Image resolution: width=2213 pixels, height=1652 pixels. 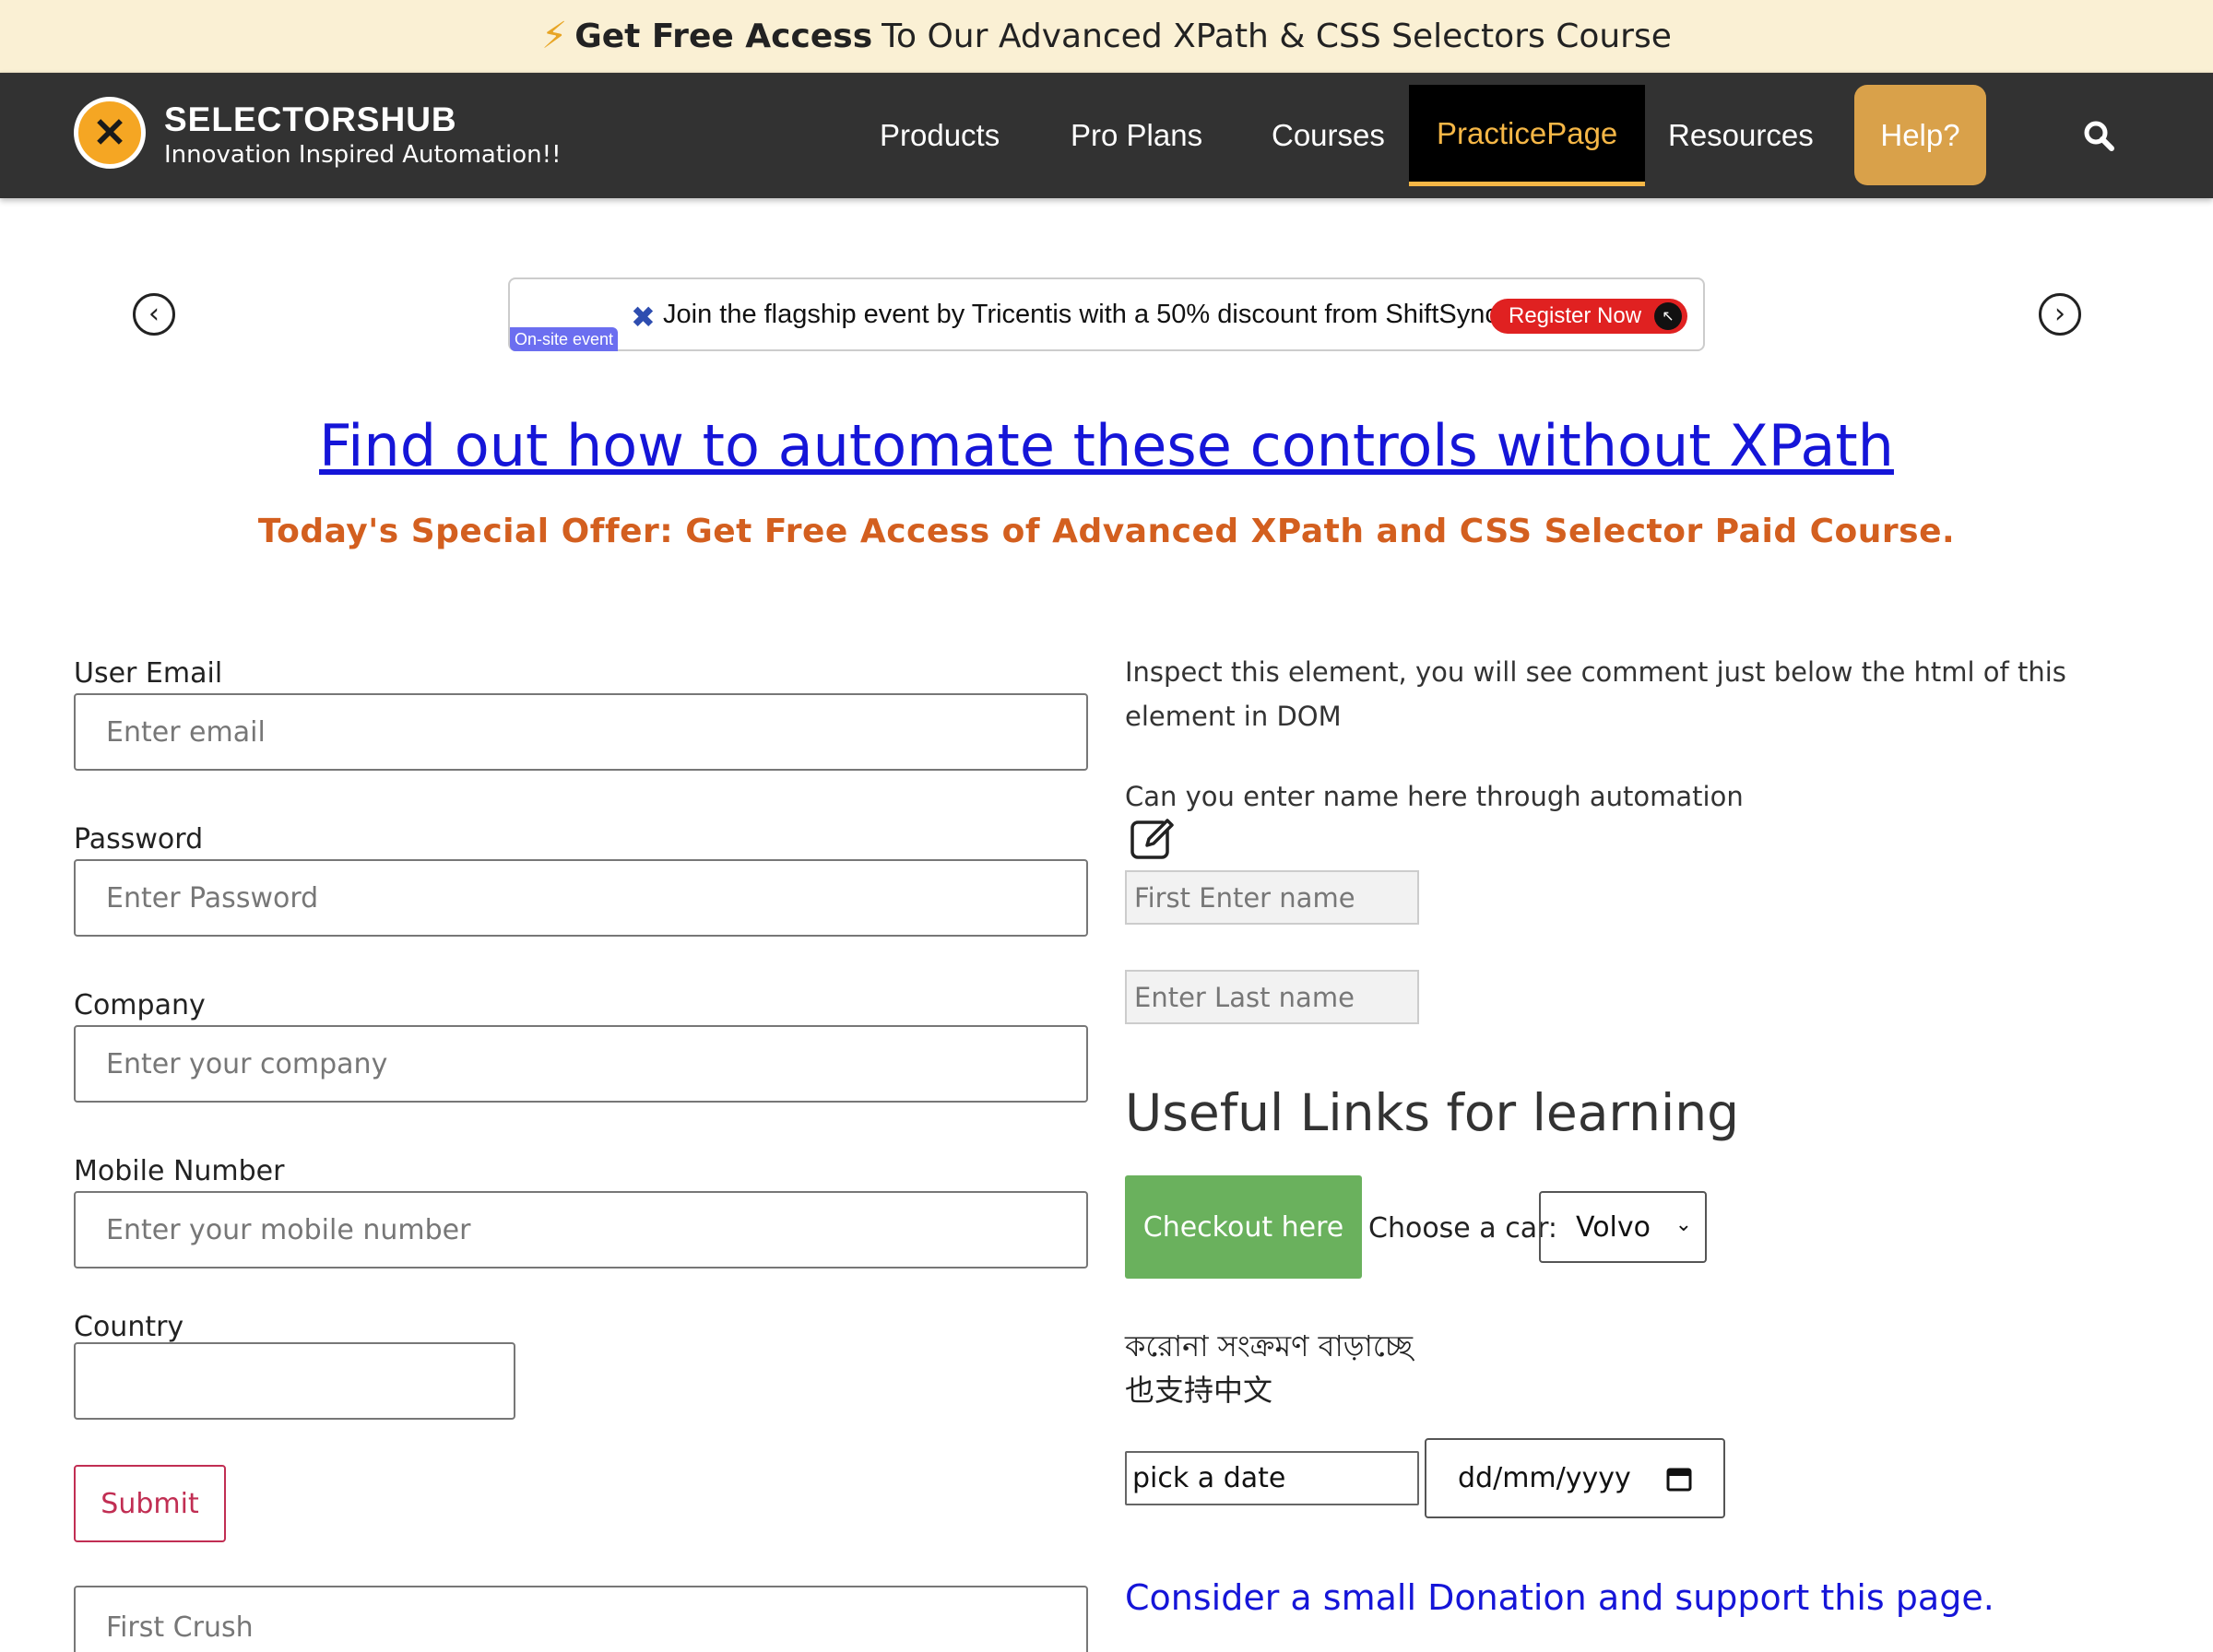 What do you see at coordinates (1527, 135) in the screenshot?
I see `nav-practice-page: PracticePage` at bounding box center [1527, 135].